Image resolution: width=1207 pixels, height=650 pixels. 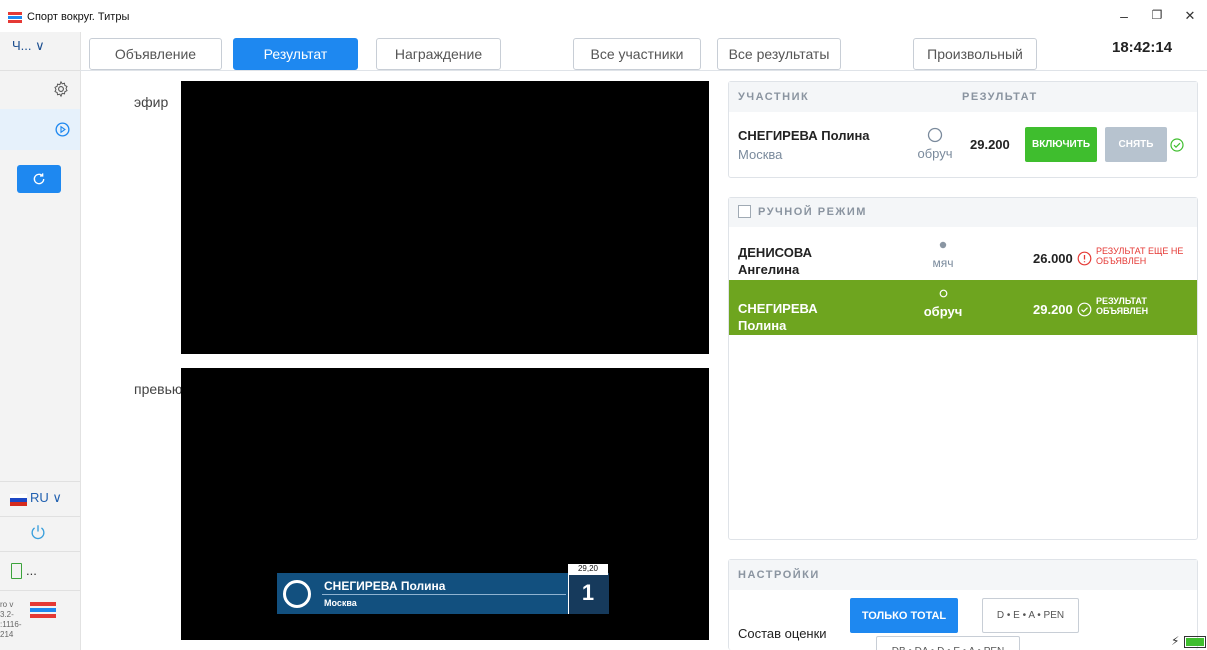 I want to click on participant-header: УЧАСТНИК, so click(x=774, y=97).